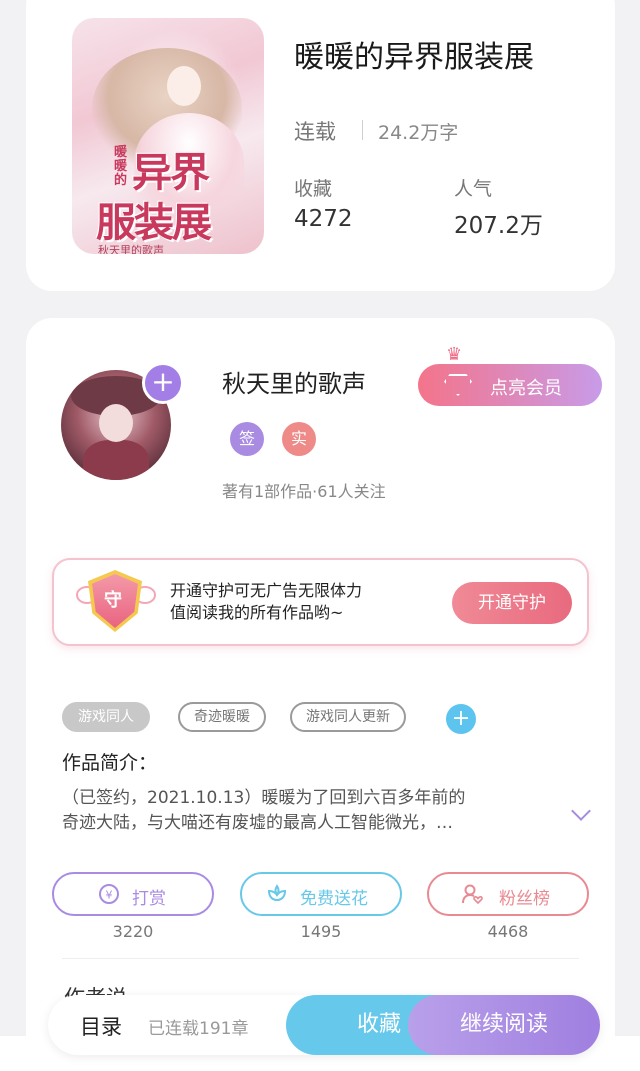  I want to click on vip-label: 点亮会员, so click(526, 388).